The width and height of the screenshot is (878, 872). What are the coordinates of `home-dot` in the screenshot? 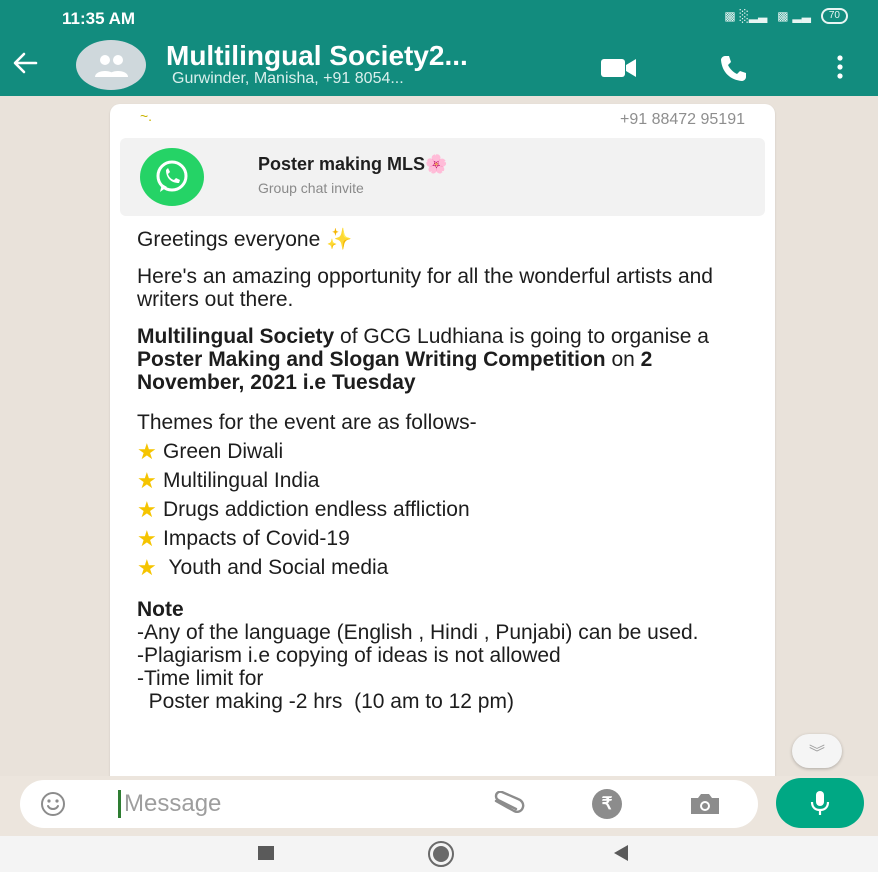 It's located at (441, 854).